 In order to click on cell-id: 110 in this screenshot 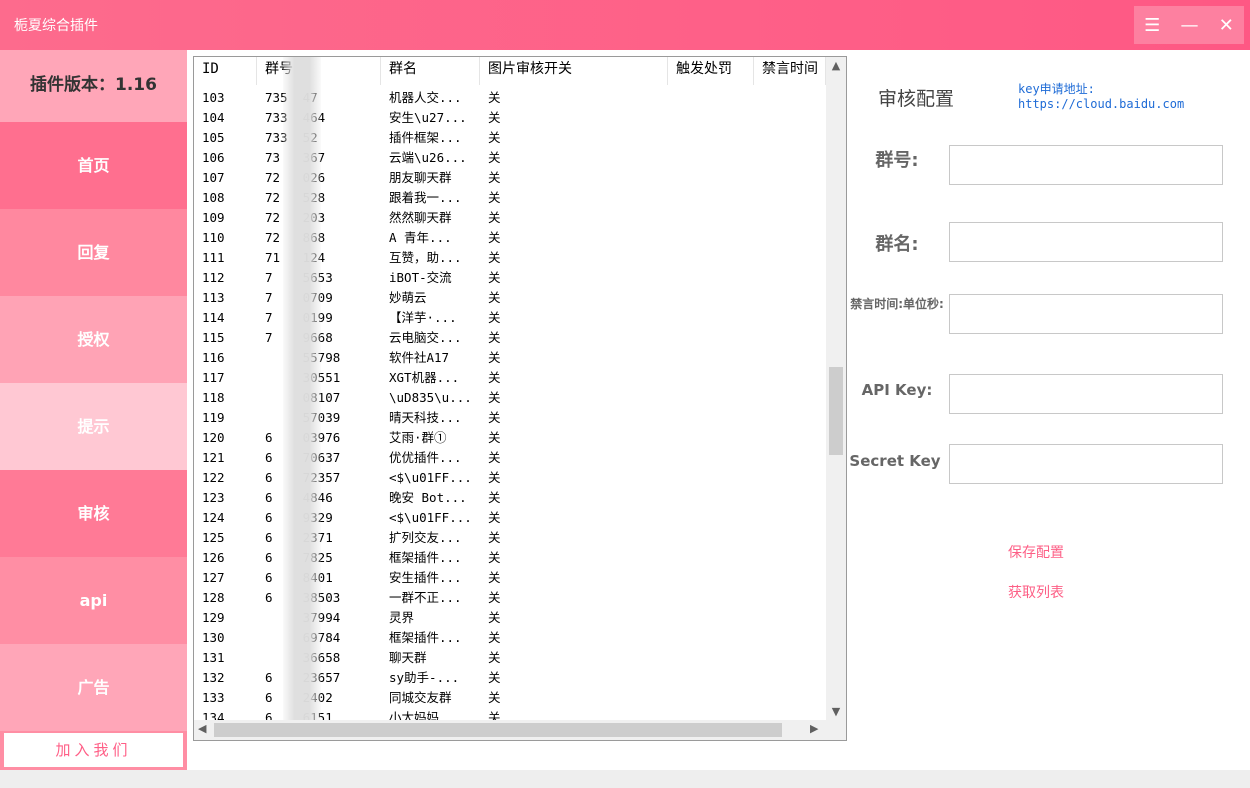, I will do `click(213, 237)`.